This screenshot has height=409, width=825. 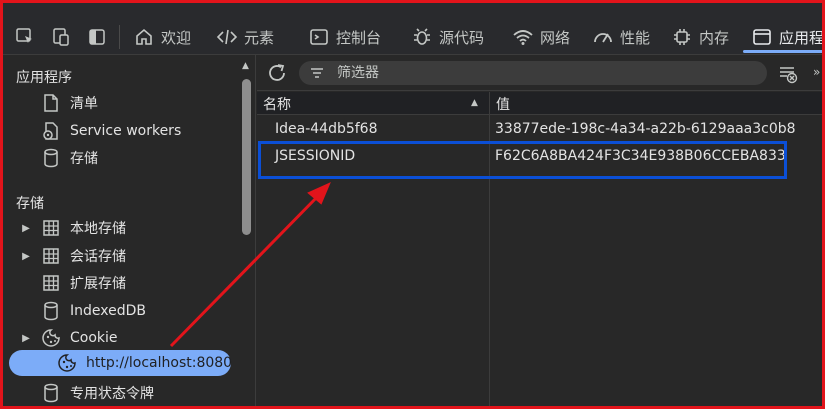 I want to click on tab-elements: 元素, so click(x=245, y=37).